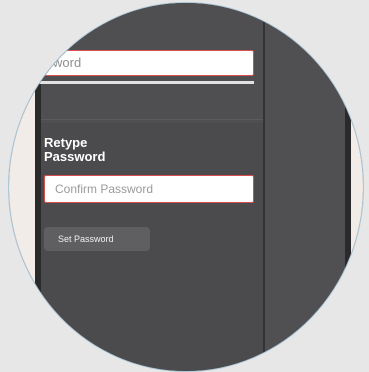 The height and width of the screenshot is (372, 369). What do you see at coordinates (152, 119) in the screenshot?
I see `section-divider` at bounding box center [152, 119].